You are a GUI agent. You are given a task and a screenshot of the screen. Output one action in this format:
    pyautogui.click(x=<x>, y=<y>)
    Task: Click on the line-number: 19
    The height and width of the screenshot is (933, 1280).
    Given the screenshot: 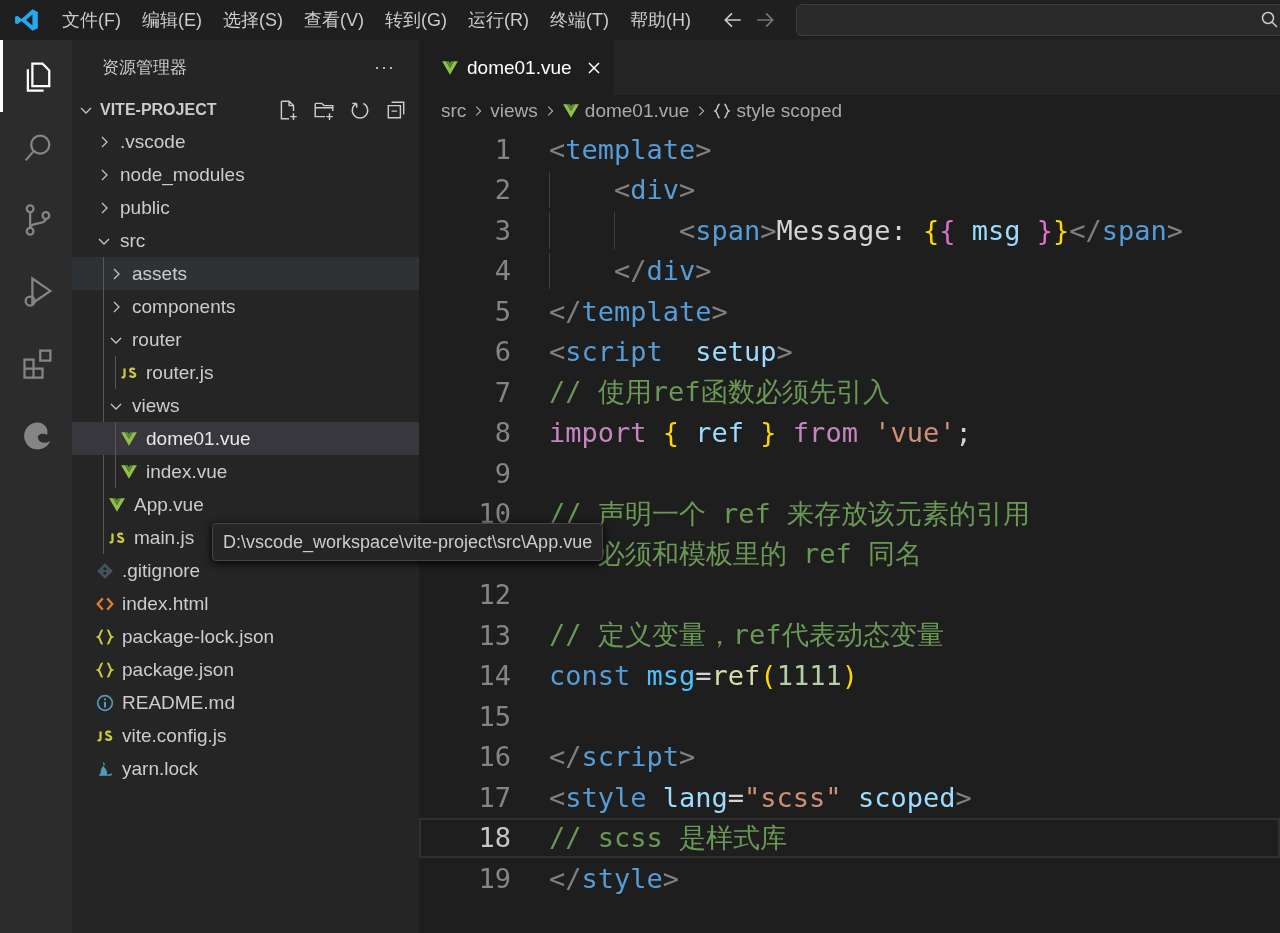 What is the action you would take?
    pyautogui.click(x=494, y=878)
    